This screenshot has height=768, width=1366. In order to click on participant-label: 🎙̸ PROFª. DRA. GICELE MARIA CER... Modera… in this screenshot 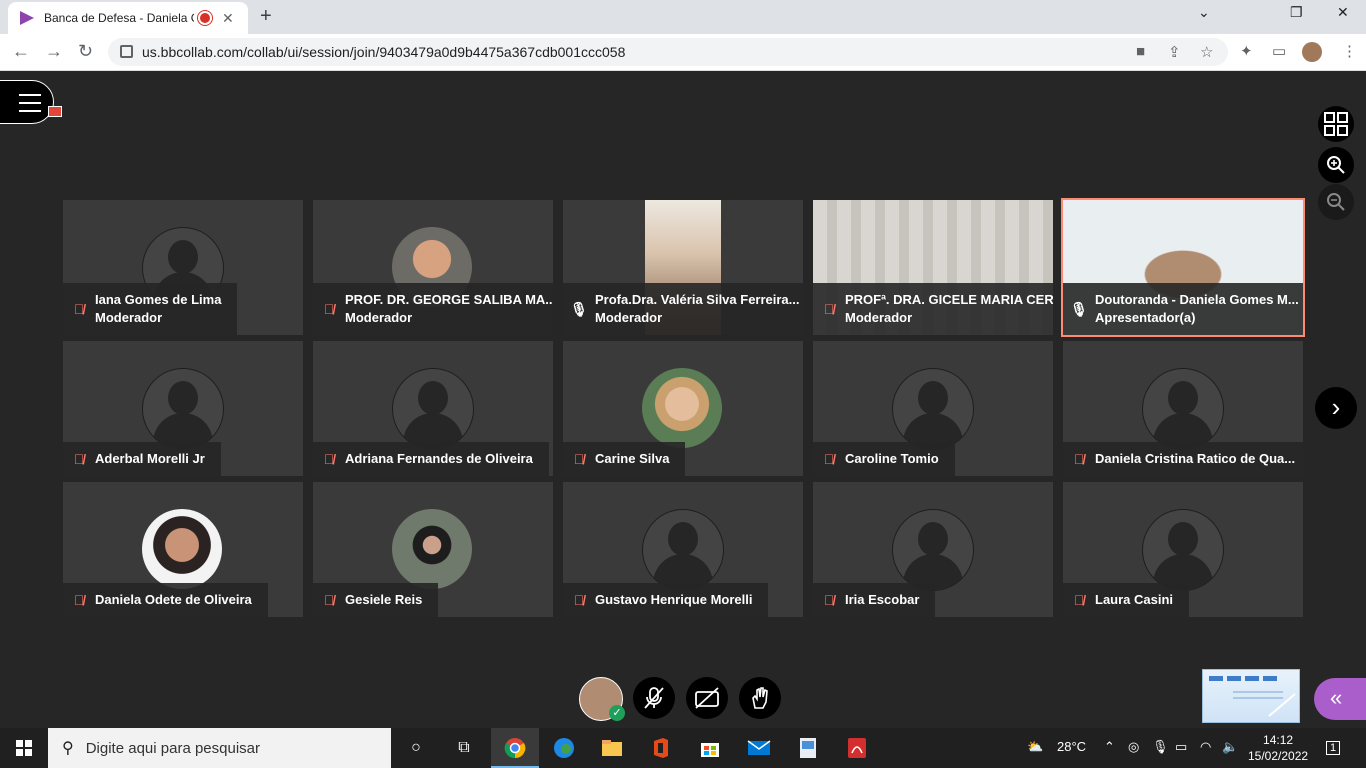, I will do `click(933, 309)`.